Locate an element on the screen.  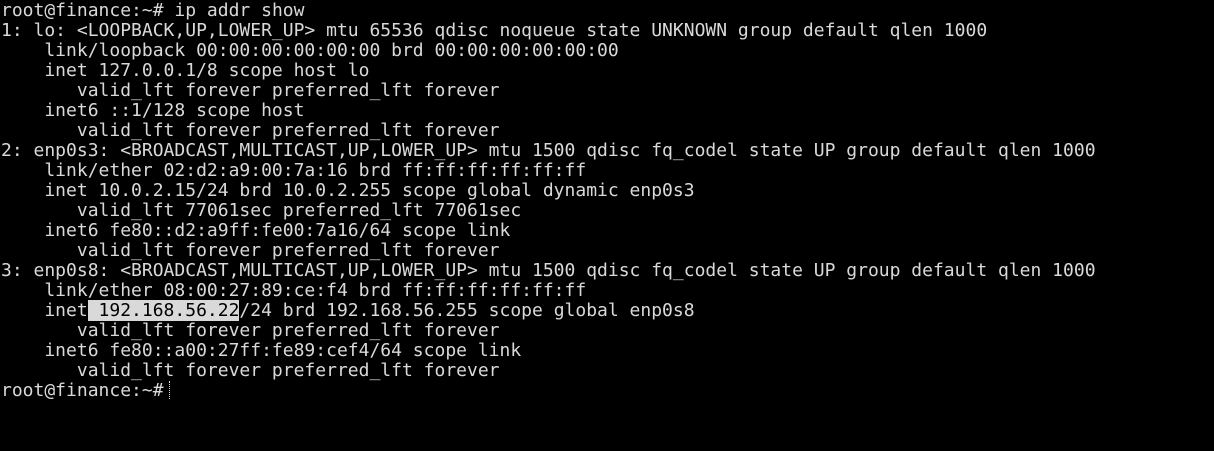
inet-prefix: inet is located at coordinates (44, 310).